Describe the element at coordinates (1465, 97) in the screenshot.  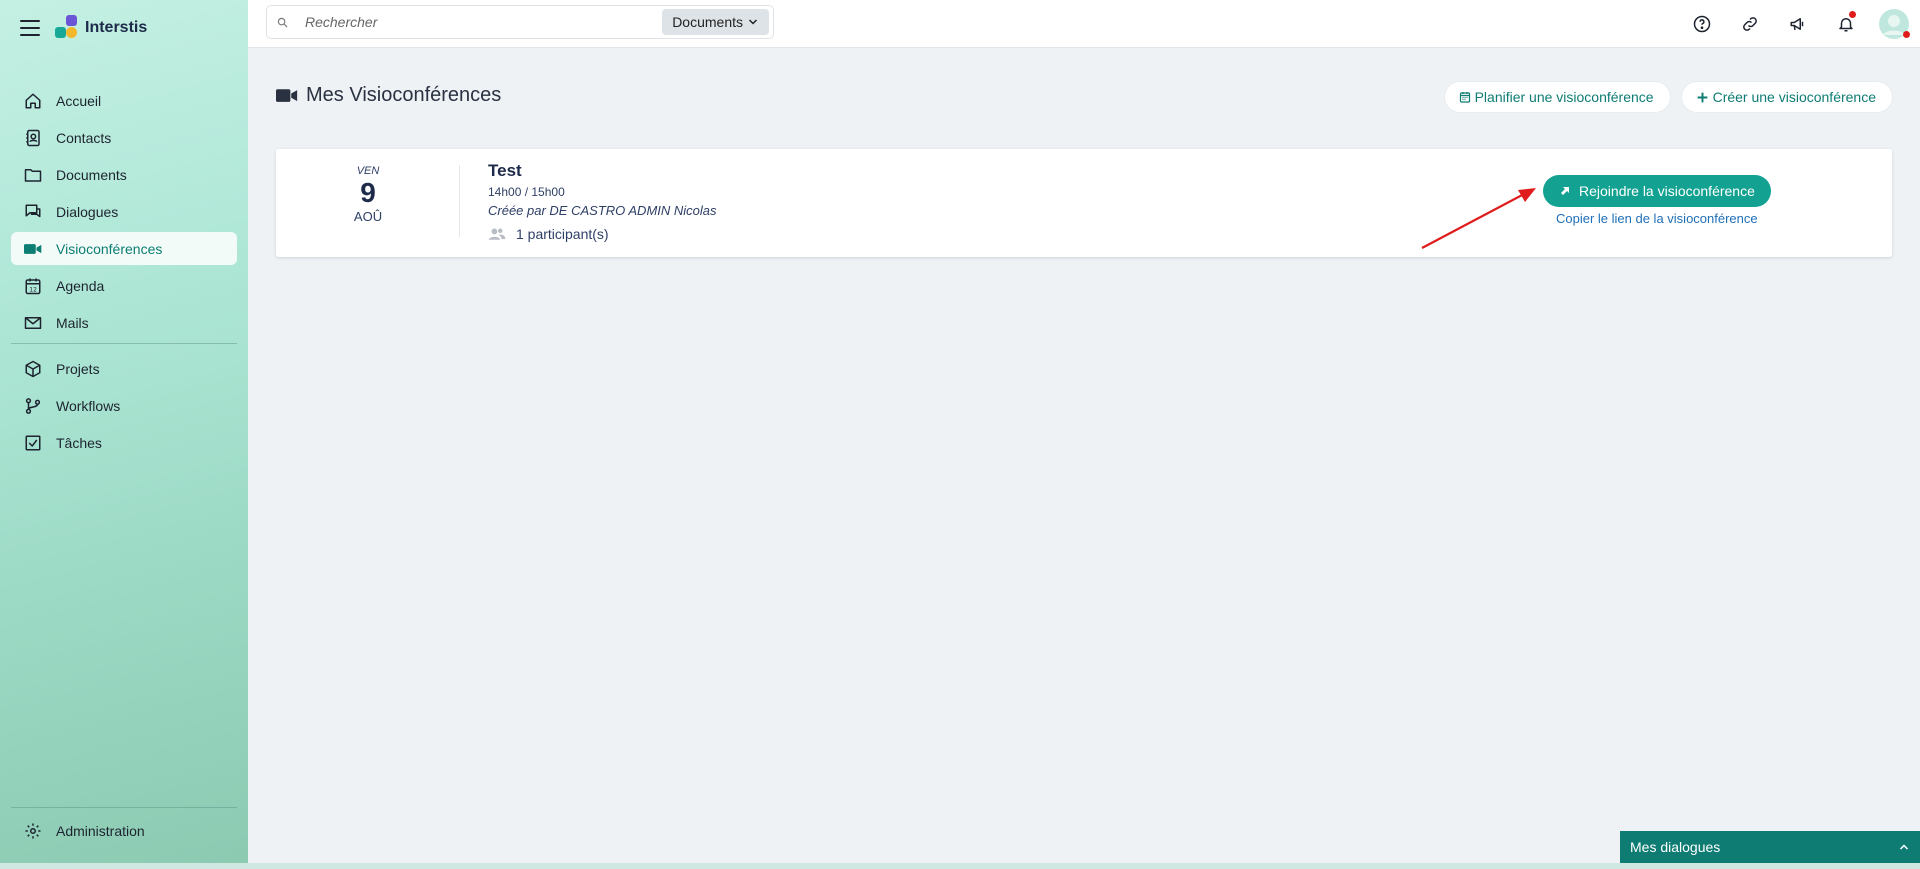
I see `calendar-icon` at that location.